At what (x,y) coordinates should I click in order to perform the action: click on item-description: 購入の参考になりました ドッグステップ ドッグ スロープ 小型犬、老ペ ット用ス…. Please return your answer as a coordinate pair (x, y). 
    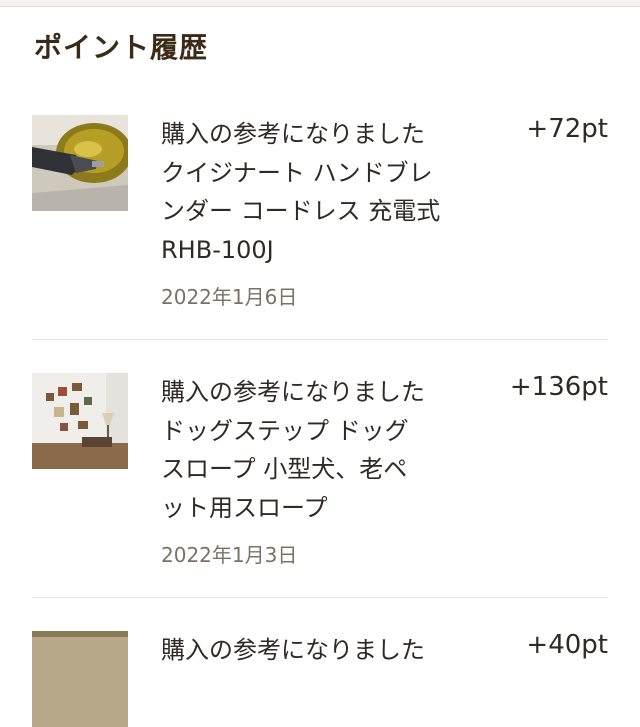
    Looking at the image, I should click on (331, 450).